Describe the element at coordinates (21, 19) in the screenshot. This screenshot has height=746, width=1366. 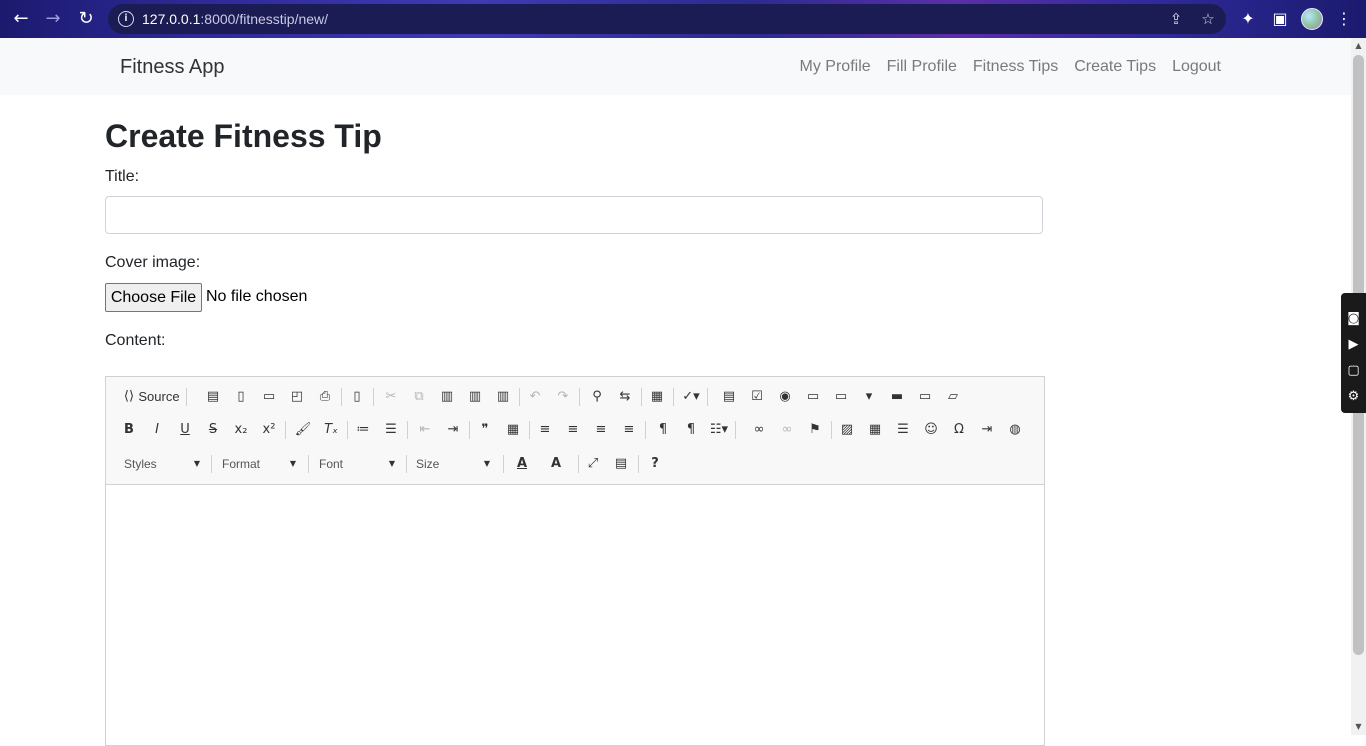
I see `back-icon: ←` at that location.